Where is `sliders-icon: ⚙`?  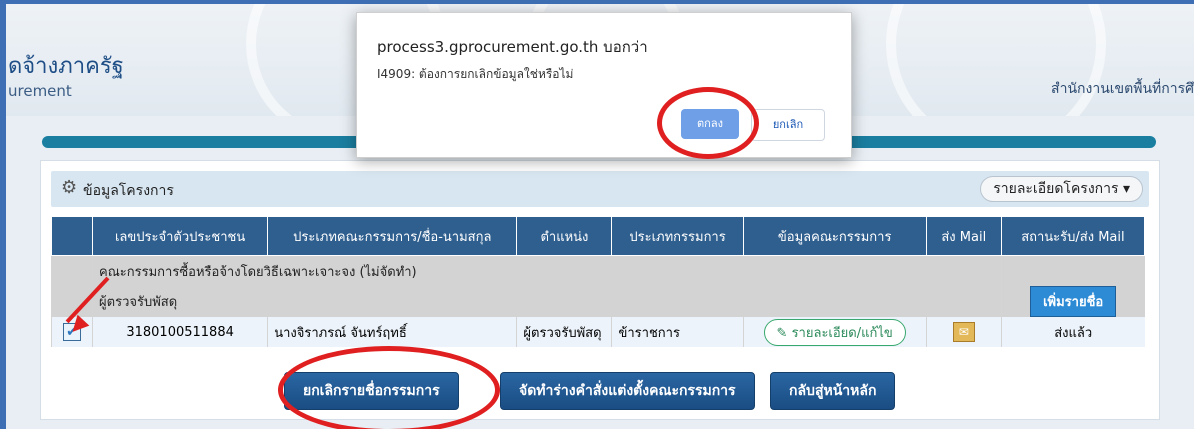 sliders-icon: ⚙ is located at coordinates (69, 187).